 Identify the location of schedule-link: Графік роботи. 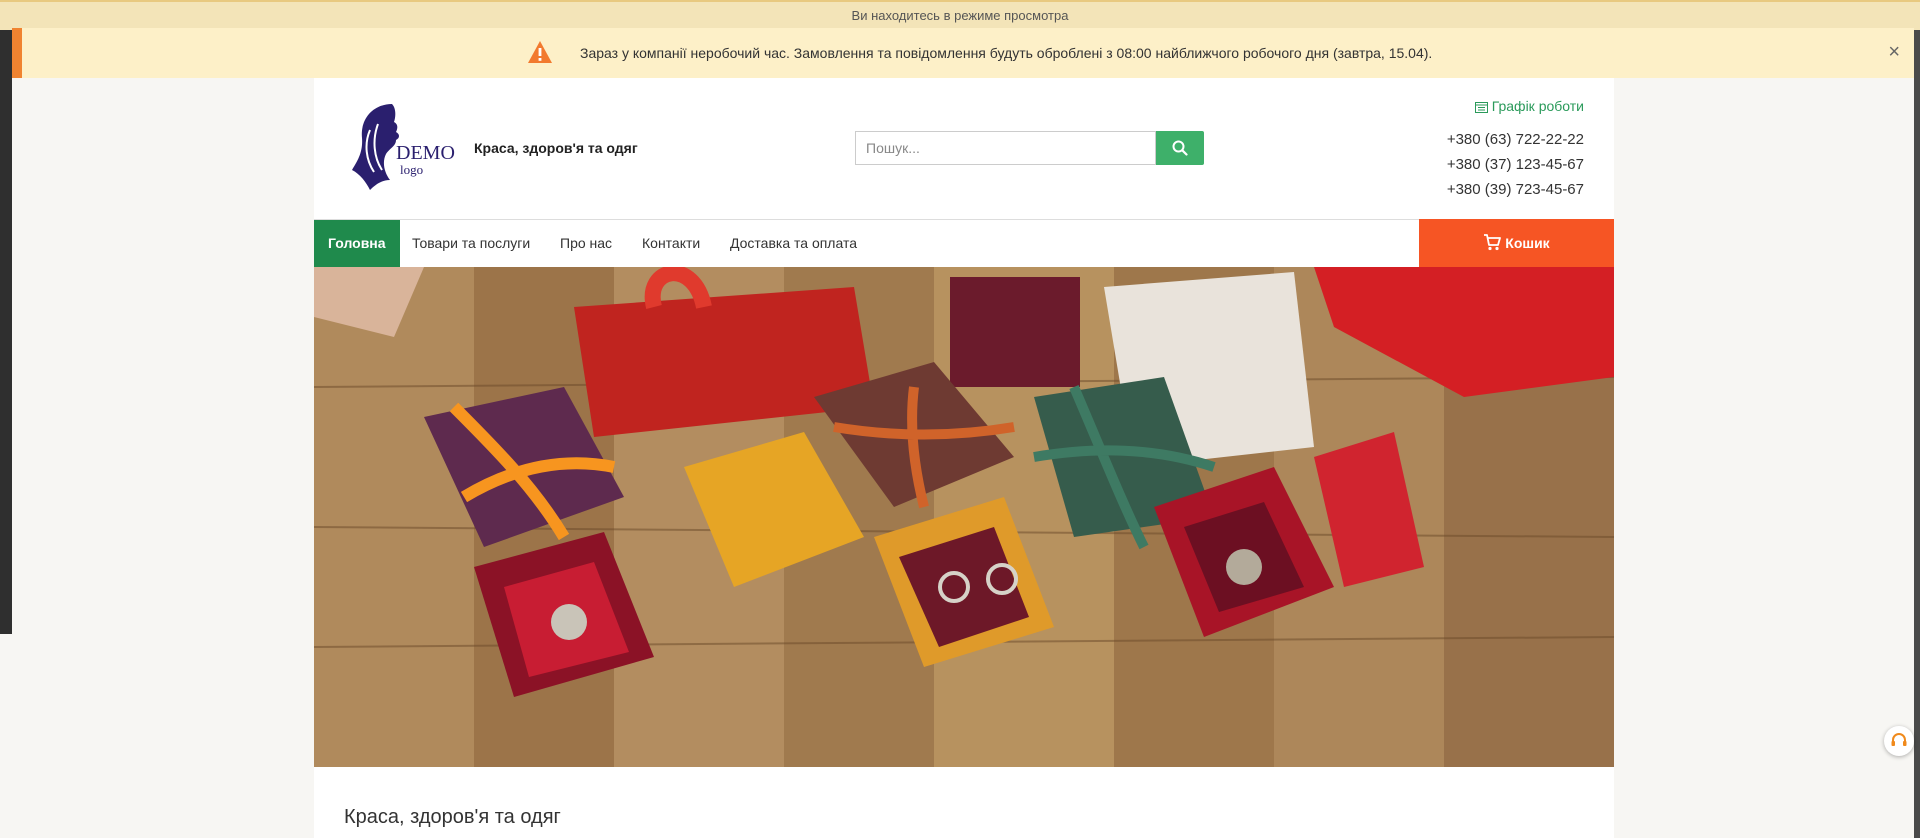
(1529, 106).